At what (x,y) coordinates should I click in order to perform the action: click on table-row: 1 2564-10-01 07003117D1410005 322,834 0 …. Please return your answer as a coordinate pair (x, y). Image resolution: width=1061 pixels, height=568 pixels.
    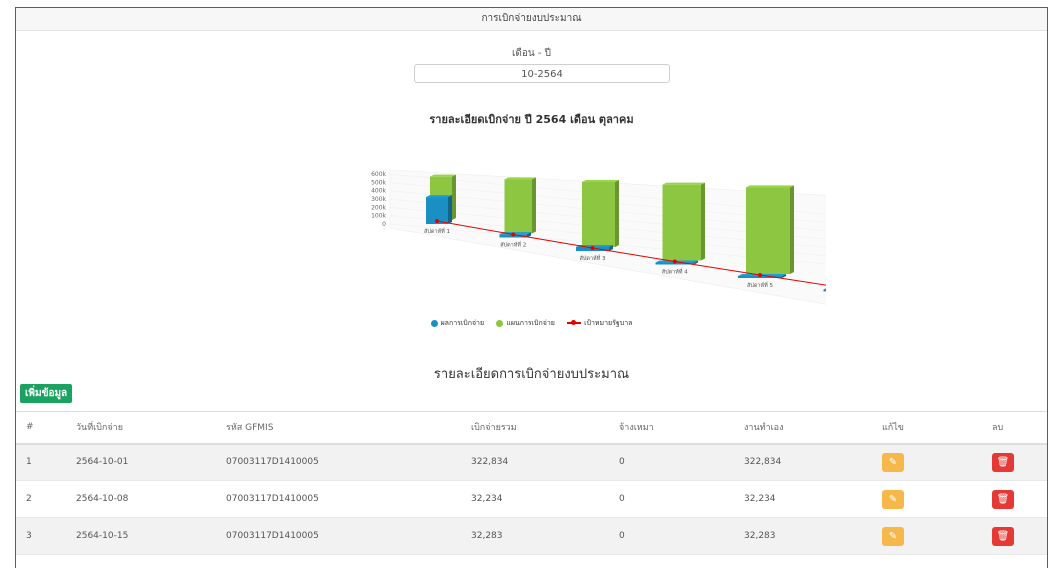
    Looking at the image, I should click on (531, 462).